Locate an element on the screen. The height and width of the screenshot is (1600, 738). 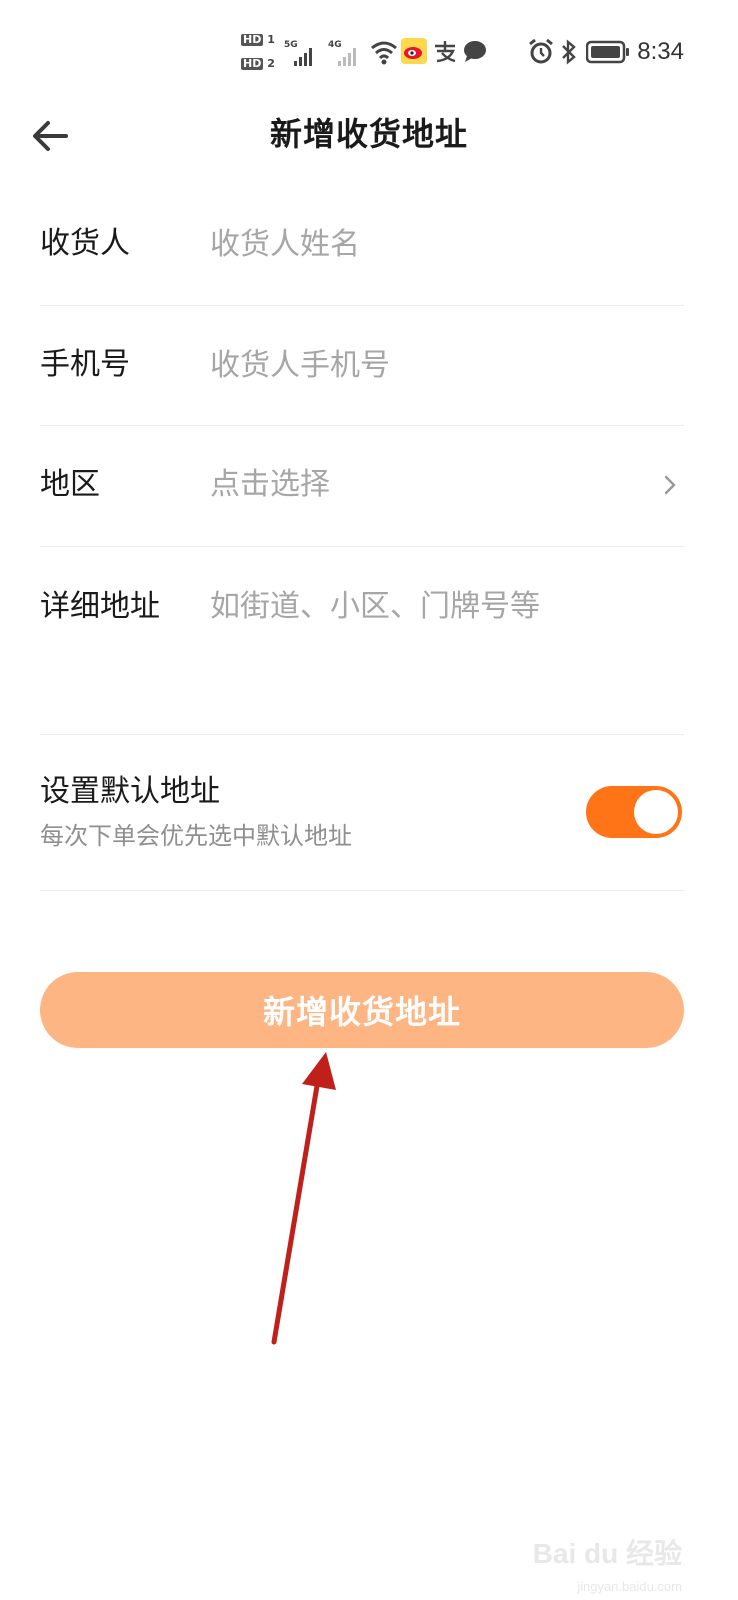
weibo-icon is located at coordinates (414, 51).